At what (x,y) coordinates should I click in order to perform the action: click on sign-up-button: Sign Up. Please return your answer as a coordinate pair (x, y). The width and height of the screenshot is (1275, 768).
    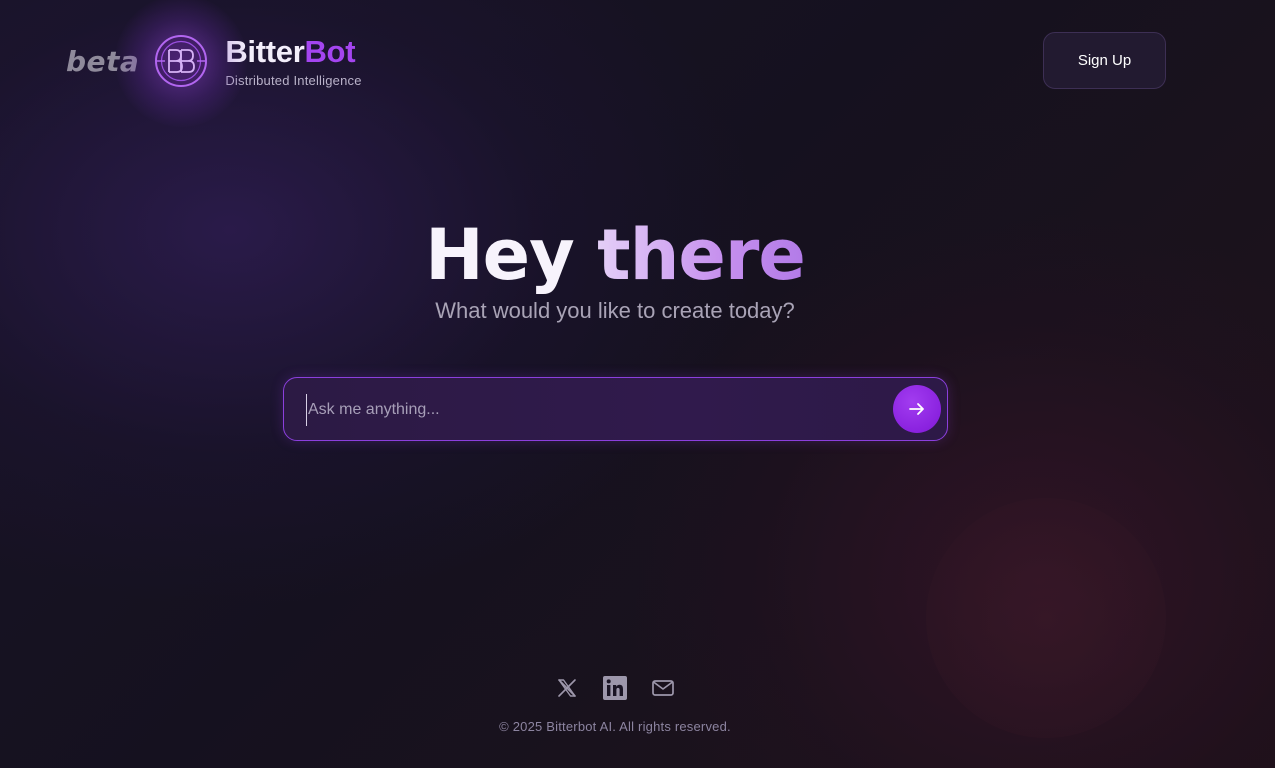
    Looking at the image, I should click on (1104, 60).